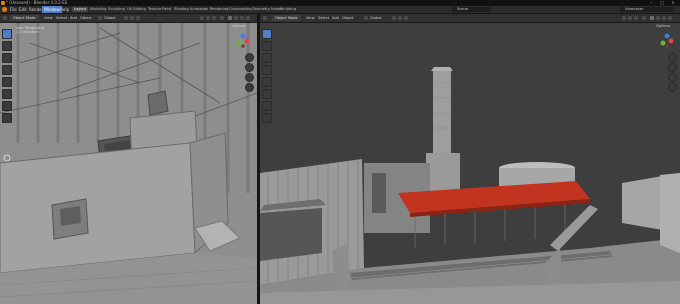 This screenshot has width=680, height=304. What do you see at coordinates (109, 18) in the screenshot?
I see `left-transform-global: Global` at bounding box center [109, 18].